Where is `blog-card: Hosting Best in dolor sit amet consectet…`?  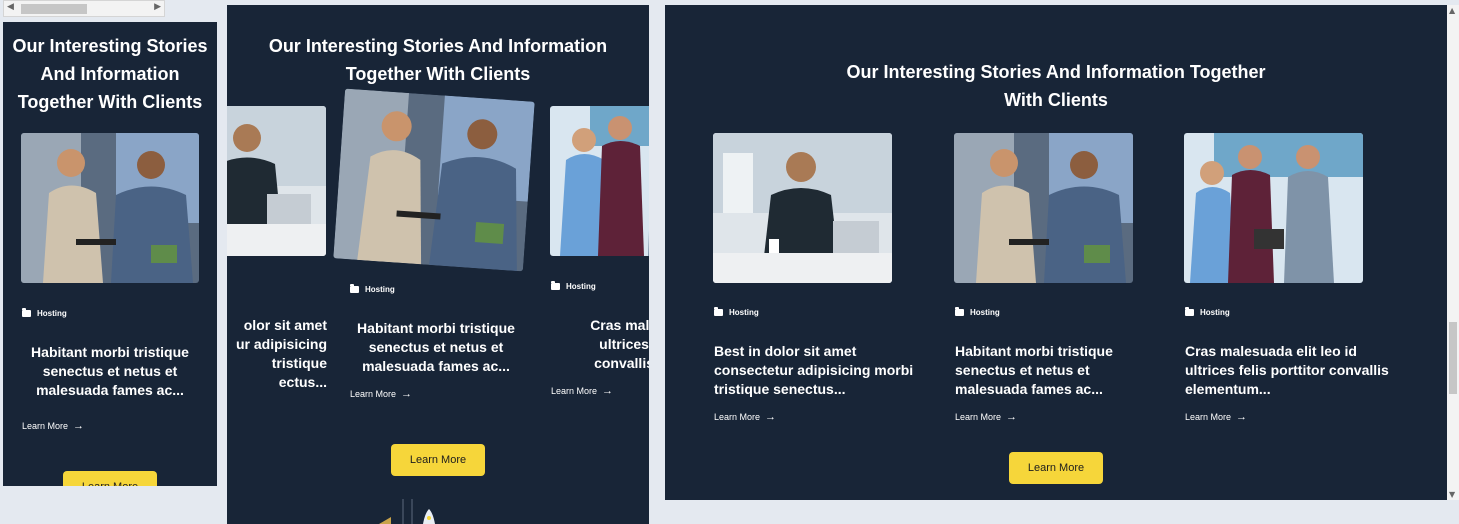
blog-card: Hosting Best in dolor sit amet consectet… is located at coordinates (820, 283).